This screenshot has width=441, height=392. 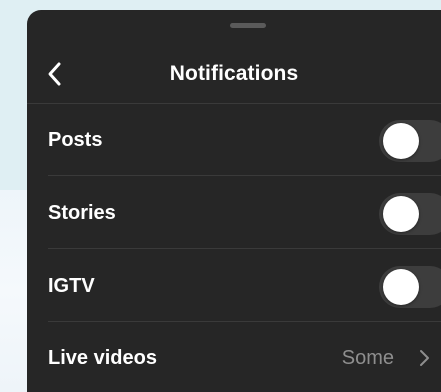 I want to click on live-videos-value: Some, so click(x=367, y=358).